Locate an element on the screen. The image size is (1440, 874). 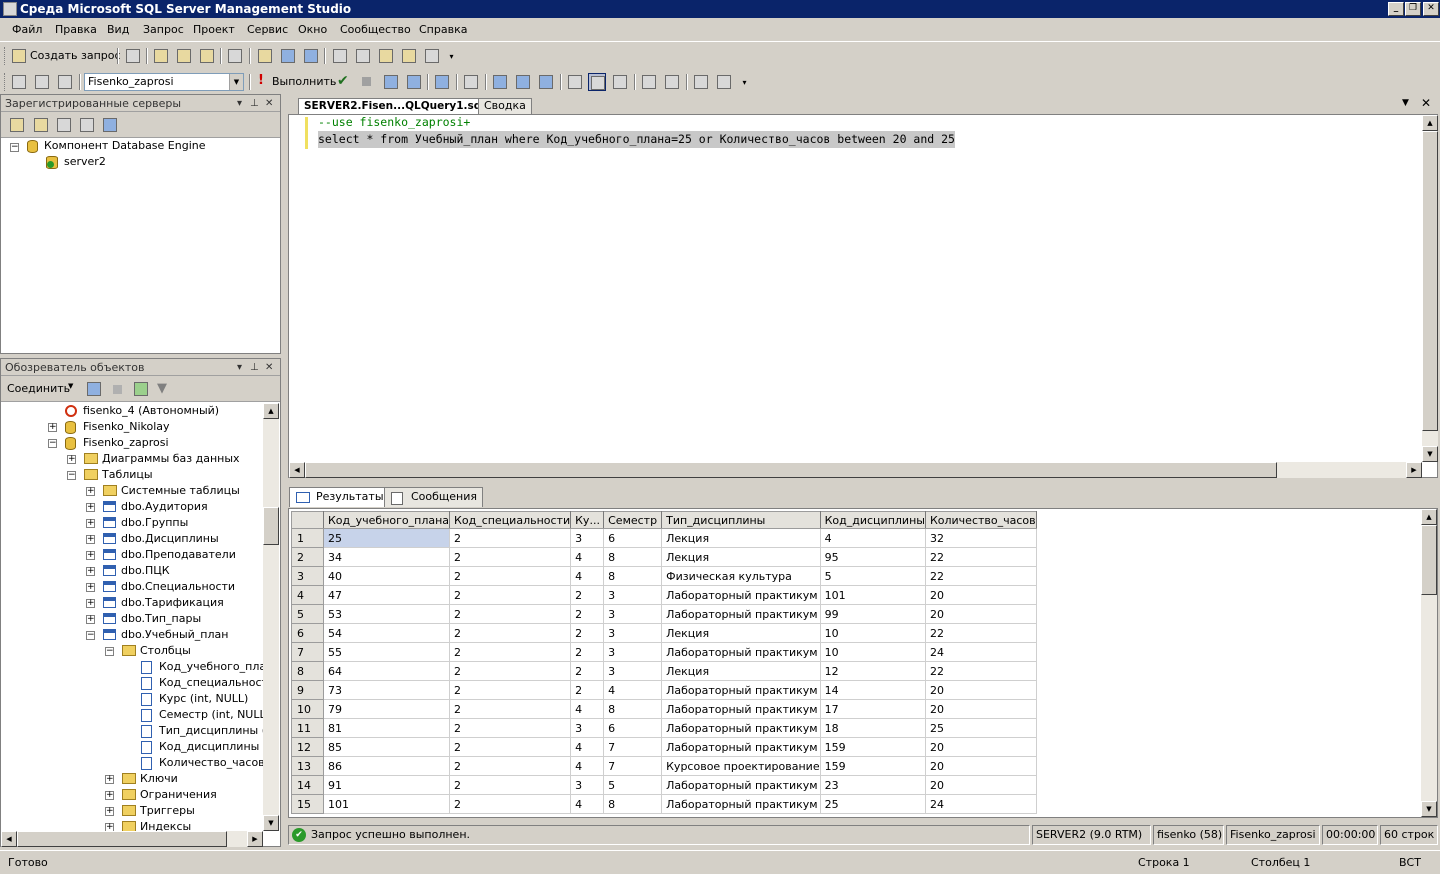
tree-item: Индексы is located at coordinates (165, 825).